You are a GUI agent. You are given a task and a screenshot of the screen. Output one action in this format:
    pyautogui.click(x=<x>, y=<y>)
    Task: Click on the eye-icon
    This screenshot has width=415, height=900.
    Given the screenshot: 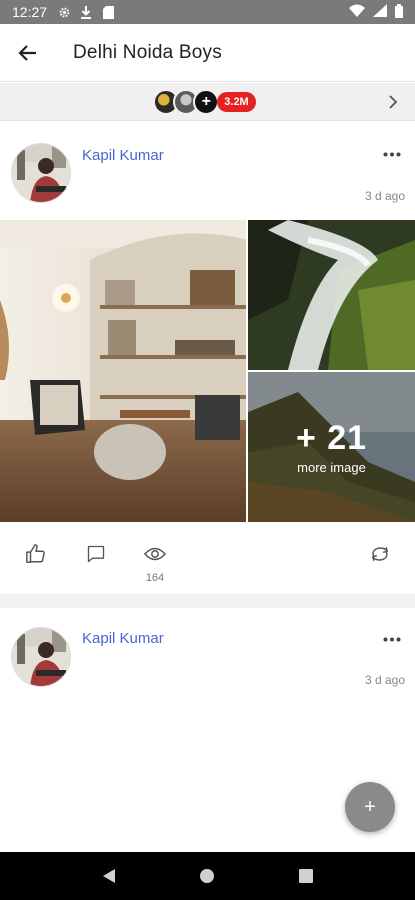 What is the action you would take?
    pyautogui.click(x=155, y=554)
    